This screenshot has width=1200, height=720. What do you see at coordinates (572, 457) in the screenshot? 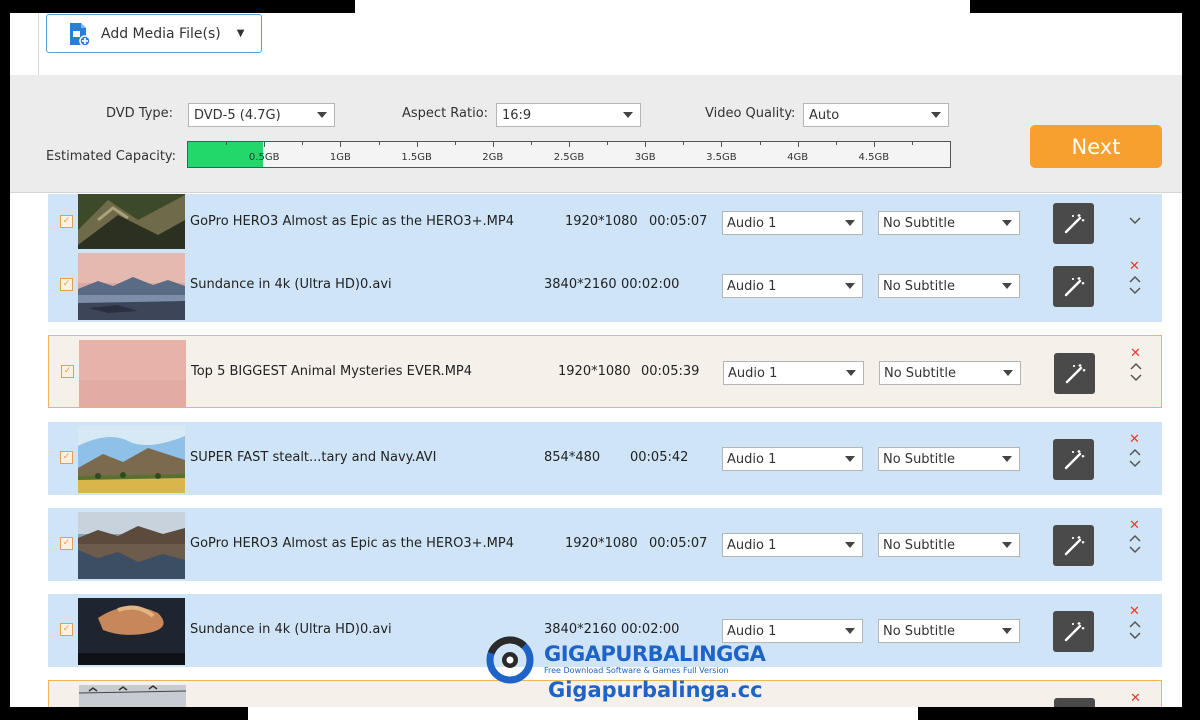
I see `file-resolution: 854*480` at bounding box center [572, 457].